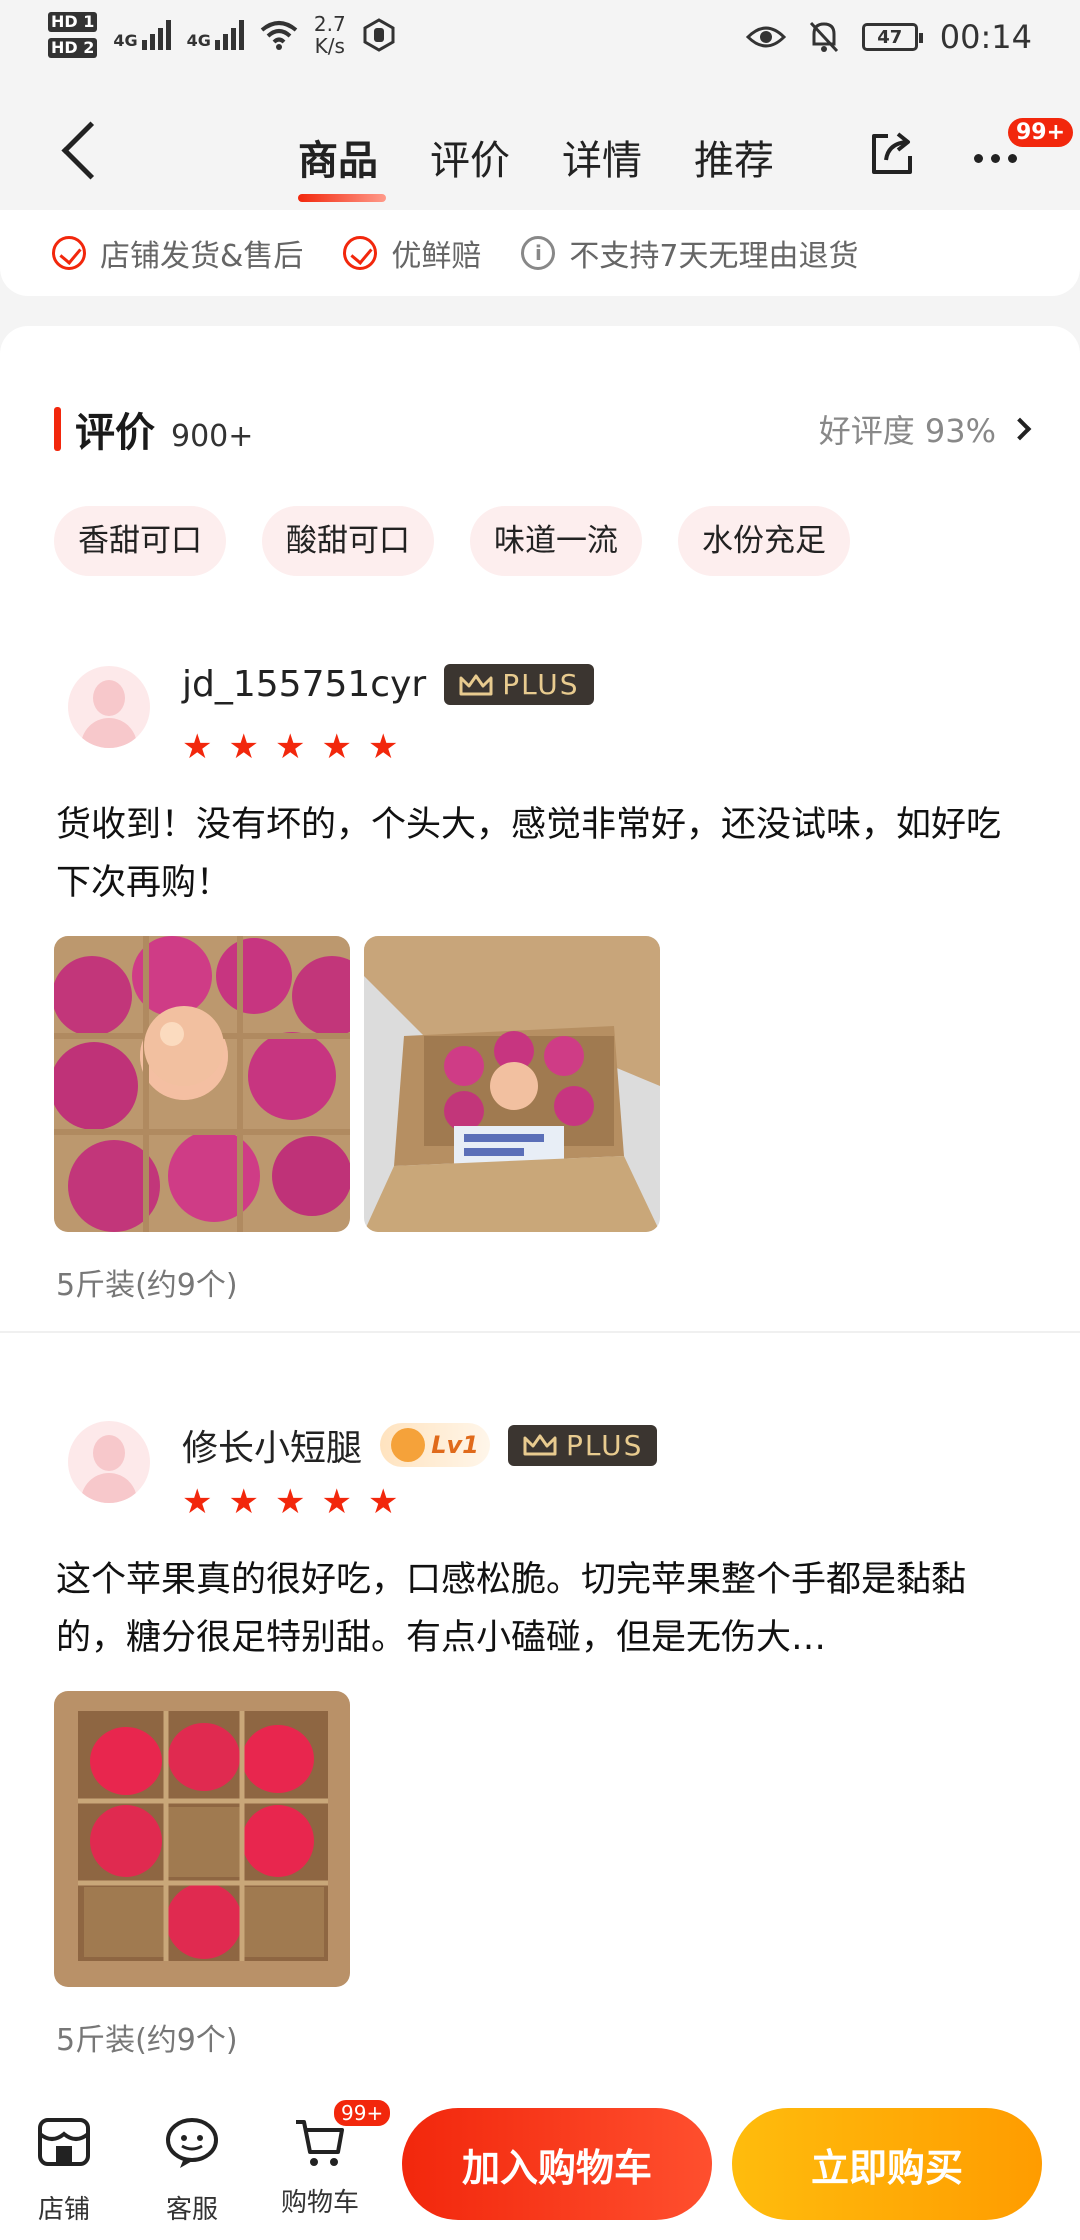  What do you see at coordinates (57, 429) in the screenshot?
I see `section-accent-bar` at bounding box center [57, 429].